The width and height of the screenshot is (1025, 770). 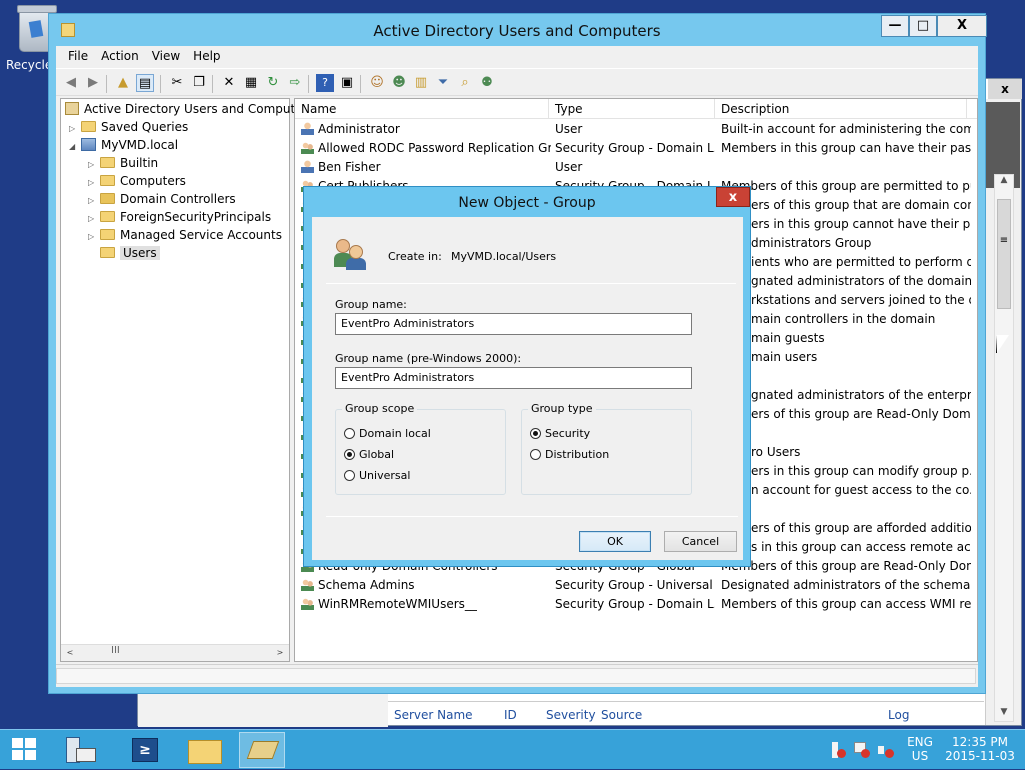 I want to click on aduc-taskbar-icon, so click(x=262, y=750).